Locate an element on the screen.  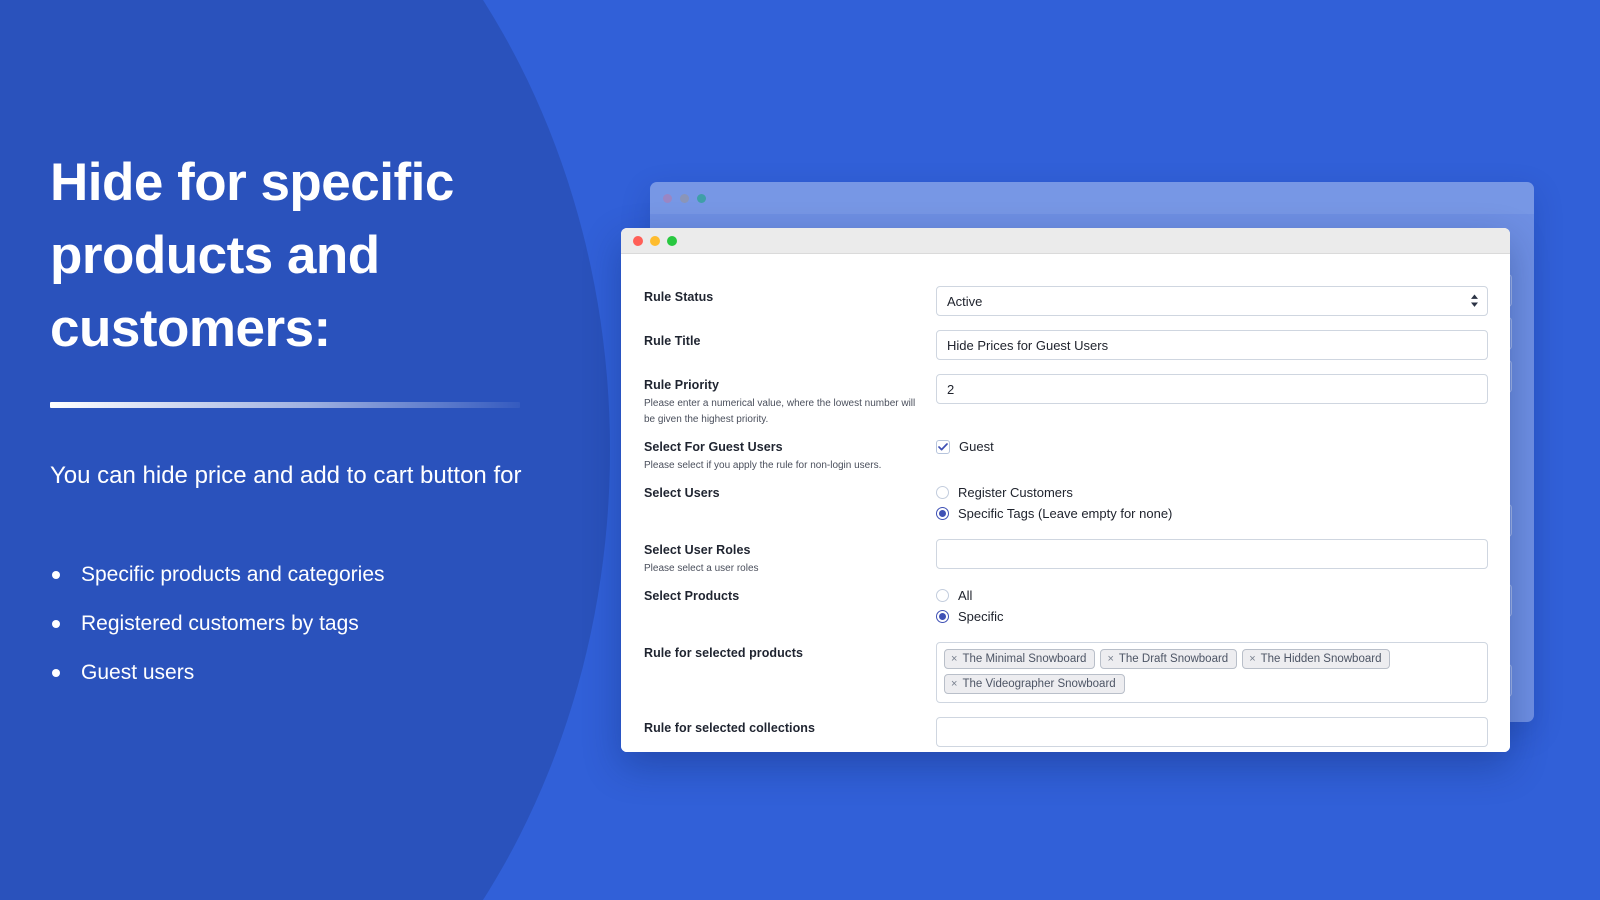
rule-title-label: Rule Title is located at coordinates (672, 341).